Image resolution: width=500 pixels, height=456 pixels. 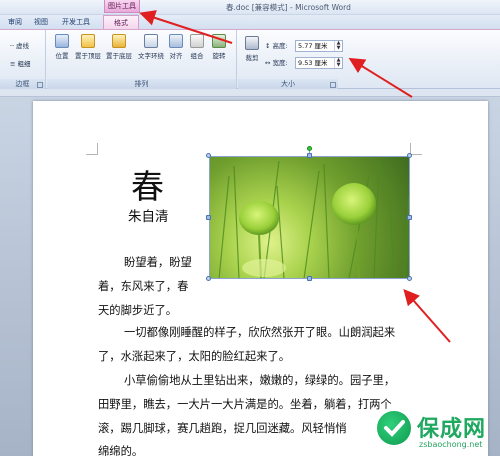 I want to click on checkmark-icon, so click(x=394, y=428).